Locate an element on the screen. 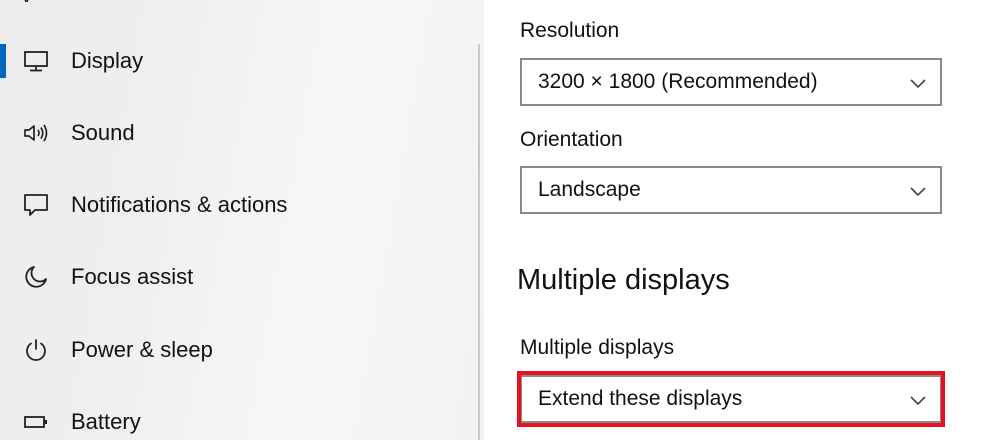 The width and height of the screenshot is (992, 440). sidebar-item-label: Focus assist is located at coordinates (132, 276).